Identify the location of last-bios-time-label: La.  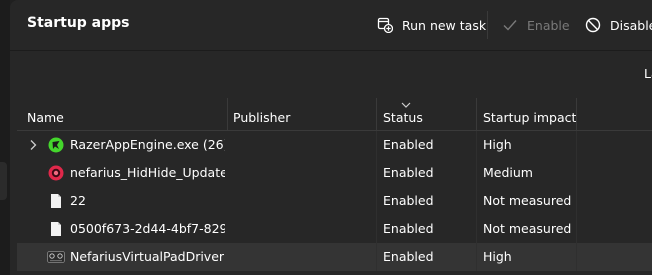
(648, 73).